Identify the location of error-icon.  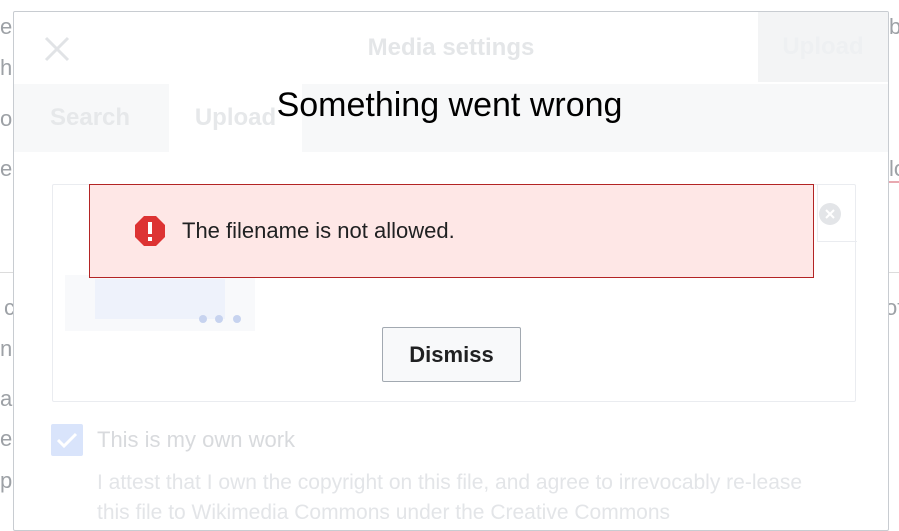
(150, 231).